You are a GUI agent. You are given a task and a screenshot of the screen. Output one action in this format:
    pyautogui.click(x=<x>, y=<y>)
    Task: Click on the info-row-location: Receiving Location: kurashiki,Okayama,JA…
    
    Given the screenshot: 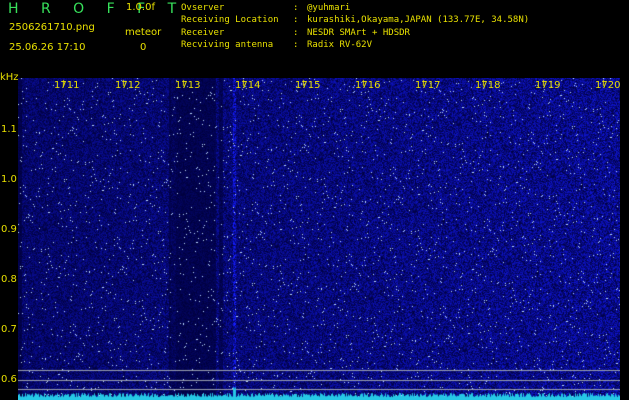 What is the action you would take?
    pyautogui.click(x=355, y=20)
    